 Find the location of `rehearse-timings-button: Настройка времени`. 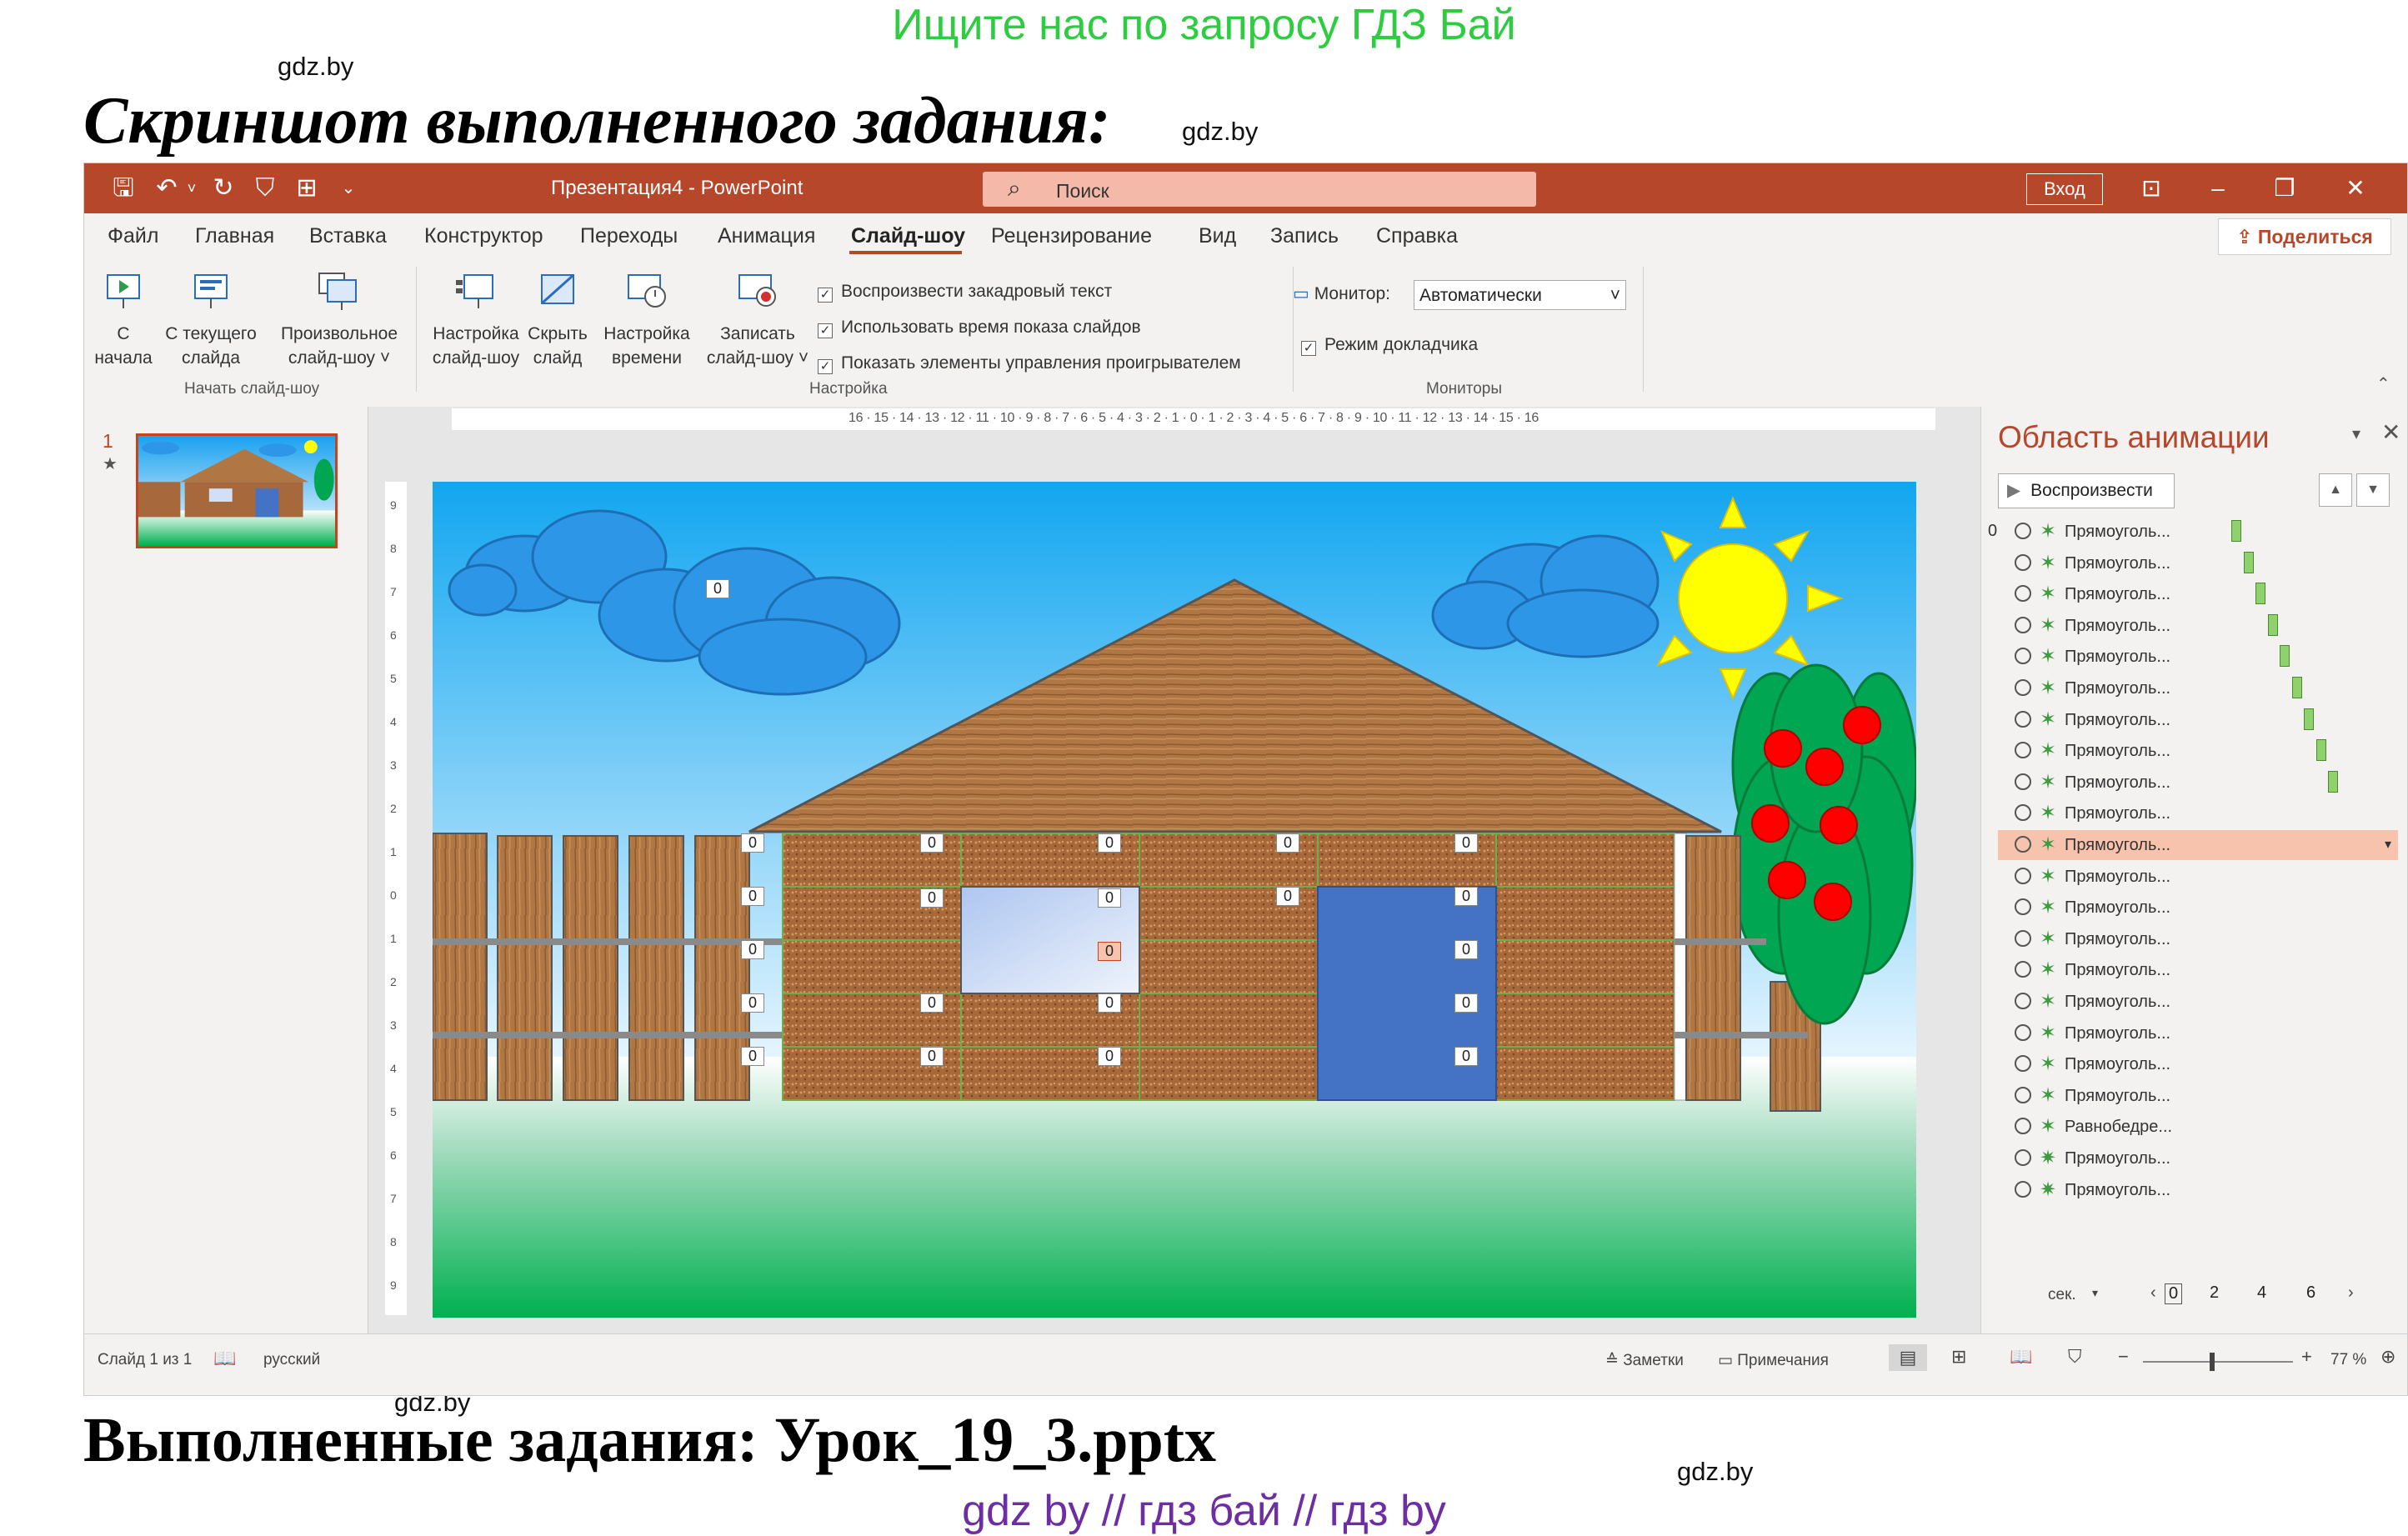

rehearse-timings-button: Настройка времени is located at coordinates (647, 320).